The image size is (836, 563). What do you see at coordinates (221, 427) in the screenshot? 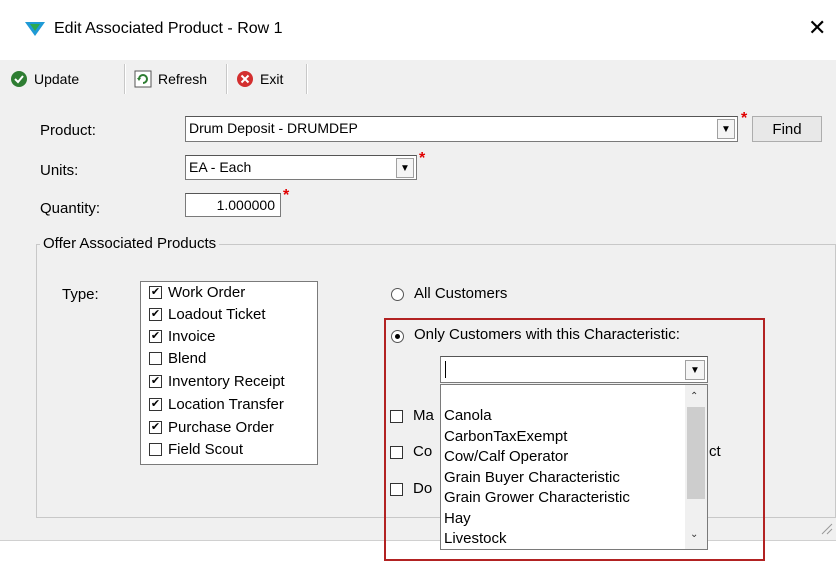
I see `type-label-item: Purchase Order` at bounding box center [221, 427].